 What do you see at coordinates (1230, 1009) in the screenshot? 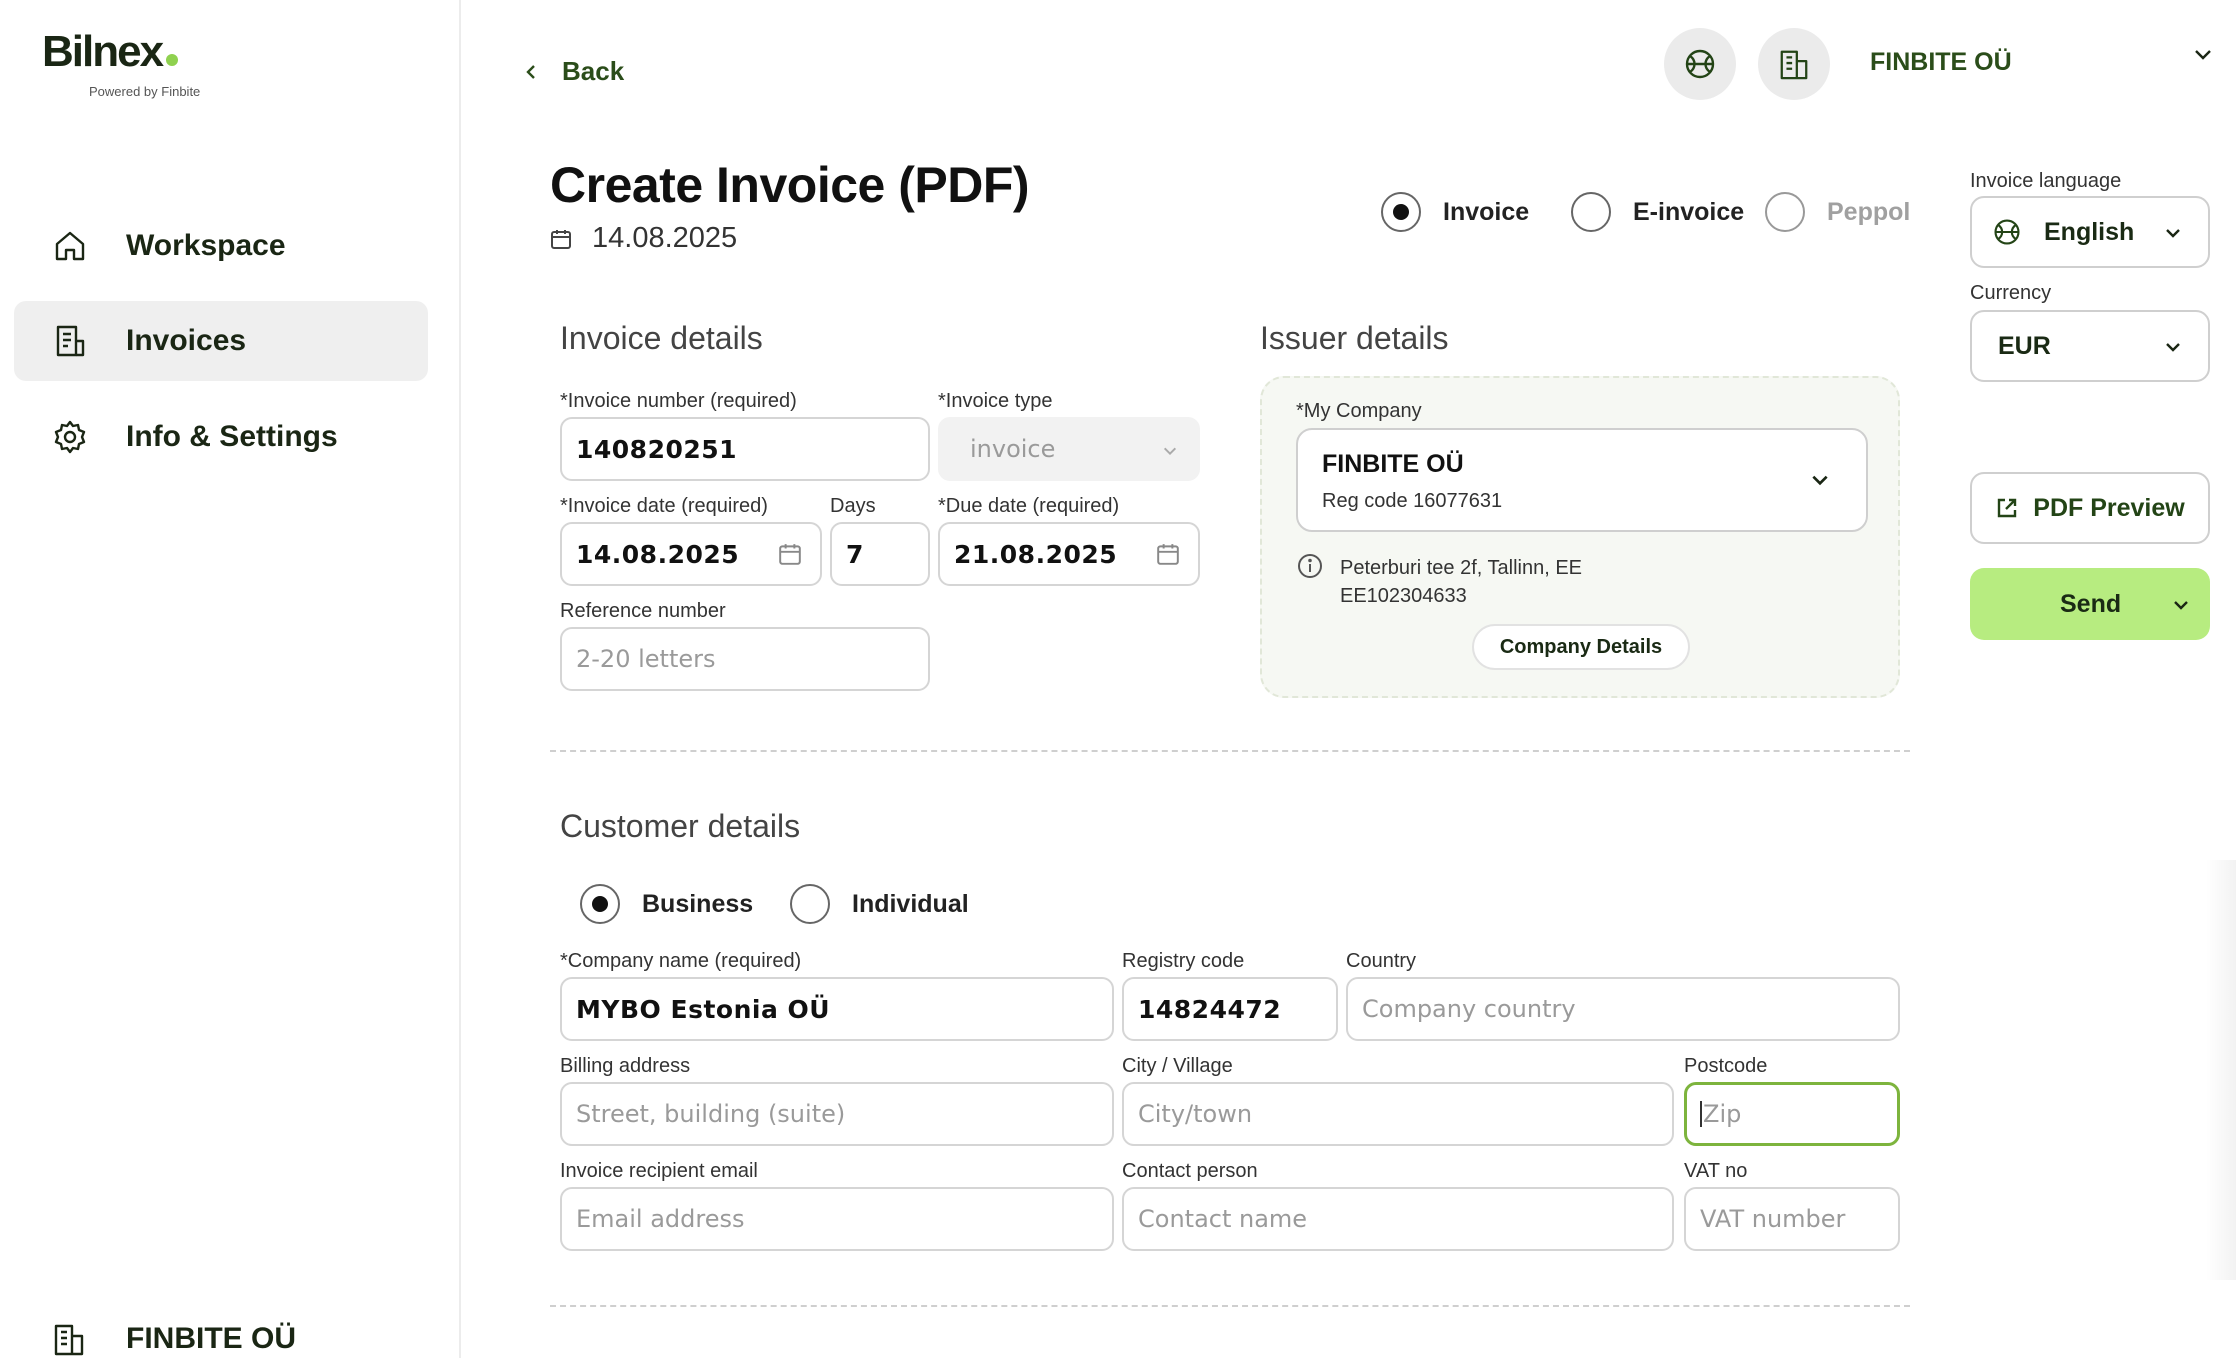
I see `registry-code-input: 14824472` at bounding box center [1230, 1009].